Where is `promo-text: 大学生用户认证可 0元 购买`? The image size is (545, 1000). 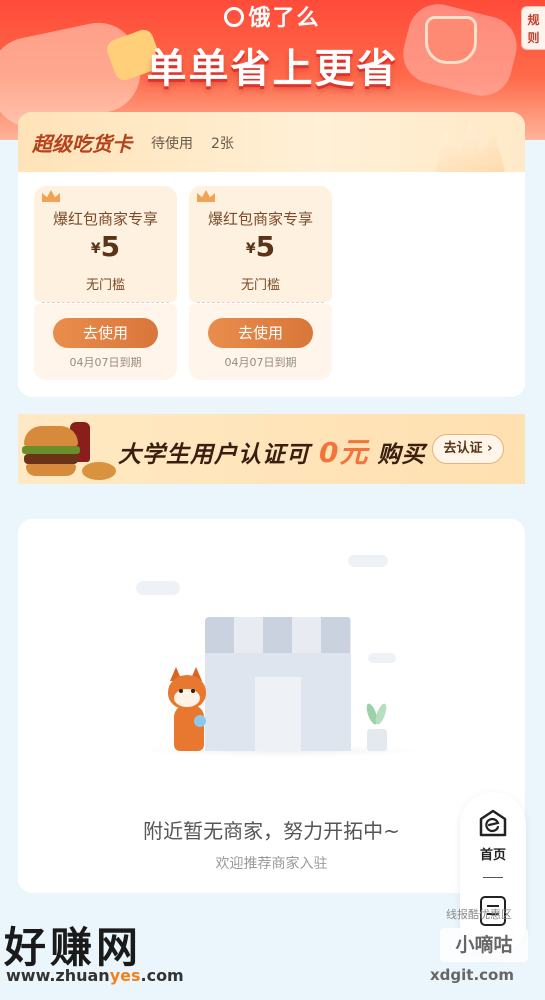
promo-text: 大学生用户认证可 0元 购买 is located at coordinates (272, 451).